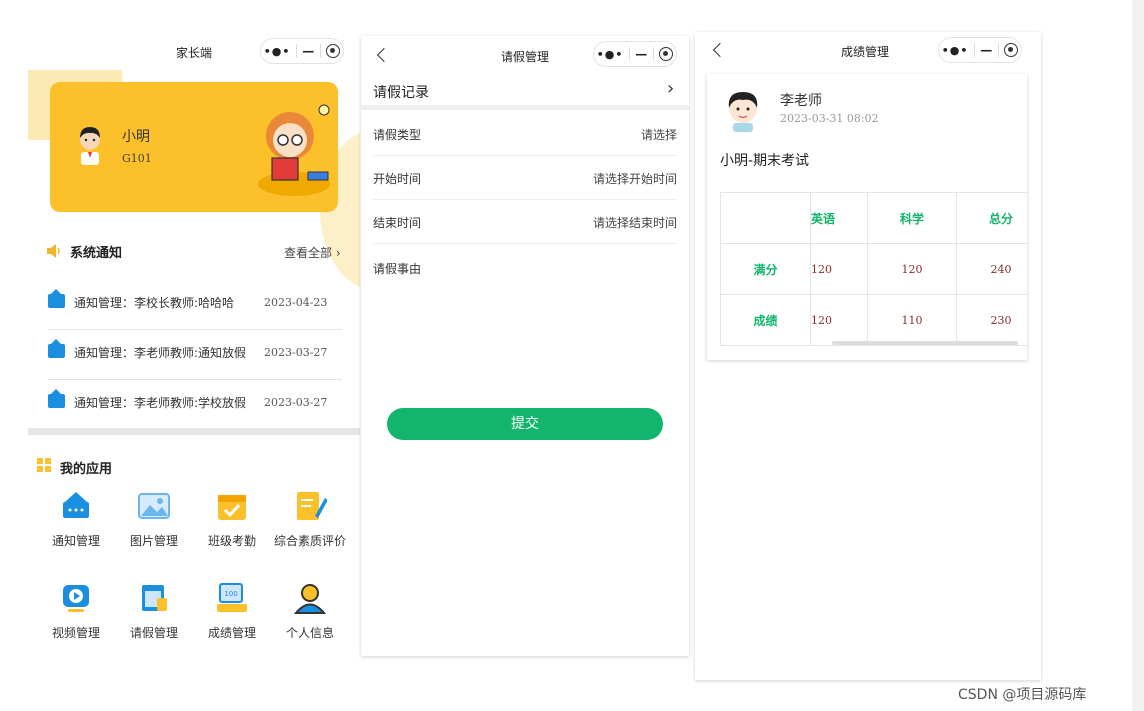 The height and width of the screenshot is (711, 1144). Describe the element at coordinates (659, 134) in the screenshot. I see `field-value: 请选择` at that location.